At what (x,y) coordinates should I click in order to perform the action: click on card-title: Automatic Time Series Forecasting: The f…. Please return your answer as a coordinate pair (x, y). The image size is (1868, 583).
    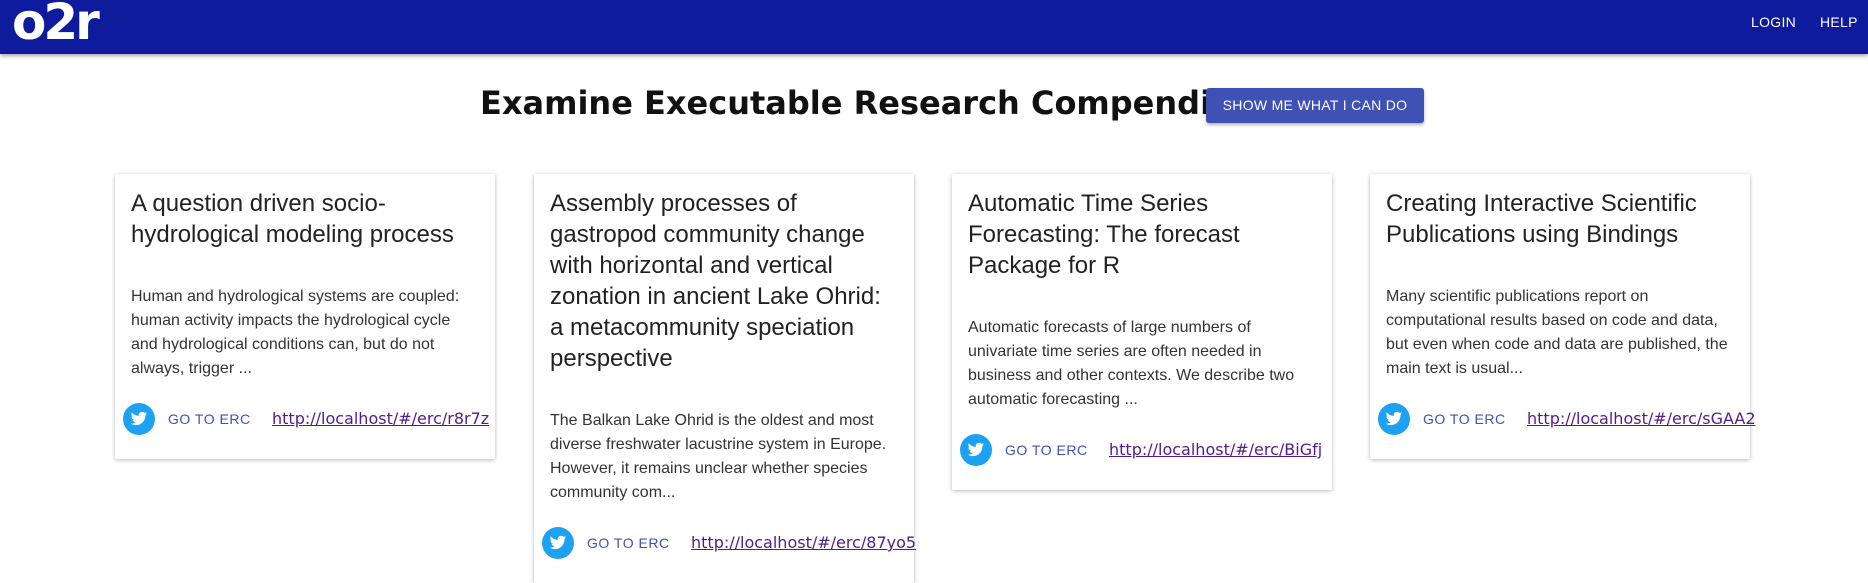
    Looking at the image, I should click on (1104, 234).